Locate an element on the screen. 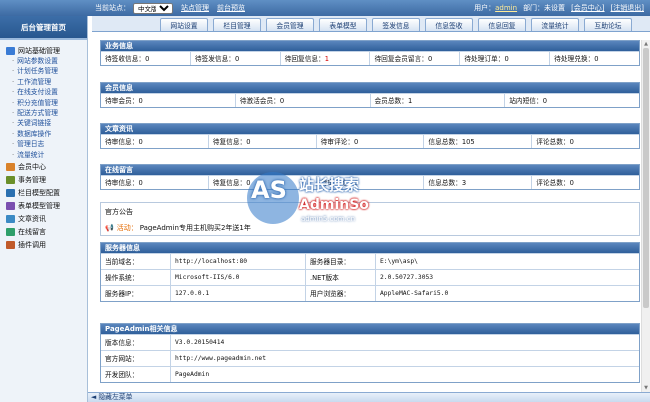 The width and height of the screenshot is (650, 402). server-value: Microsoft-IIS/6.0 is located at coordinates (238, 277).